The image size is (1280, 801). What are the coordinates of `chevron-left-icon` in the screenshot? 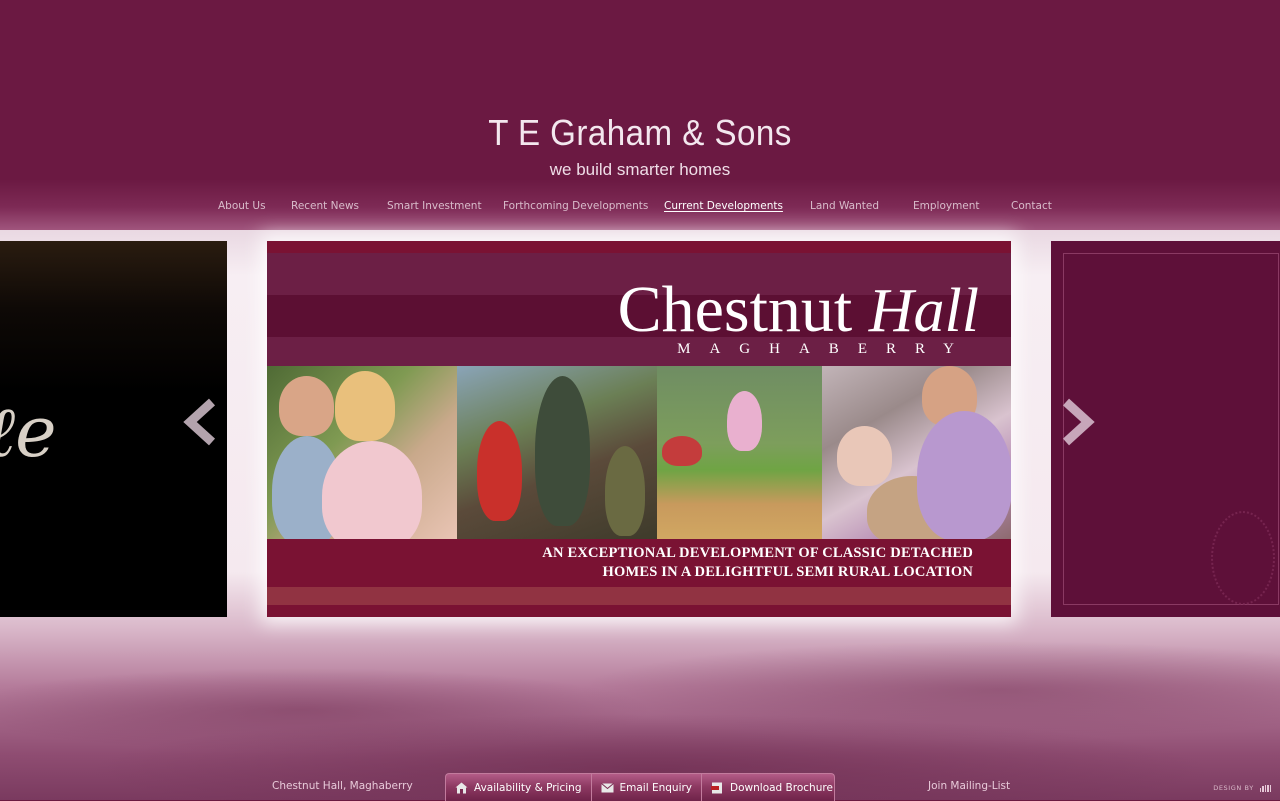 It's located at (199, 422).